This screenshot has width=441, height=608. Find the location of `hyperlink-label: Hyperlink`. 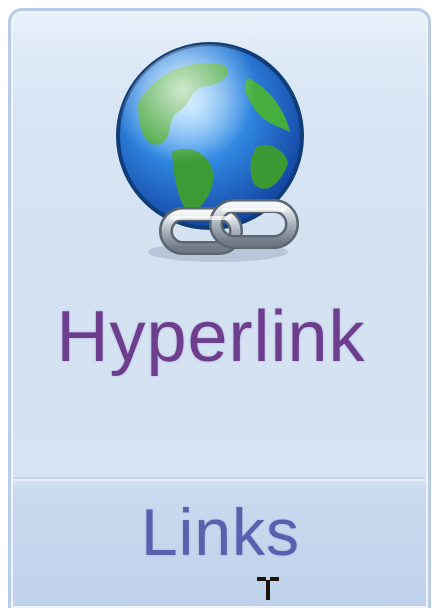

hyperlink-label: Hyperlink is located at coordinates (211, 337).